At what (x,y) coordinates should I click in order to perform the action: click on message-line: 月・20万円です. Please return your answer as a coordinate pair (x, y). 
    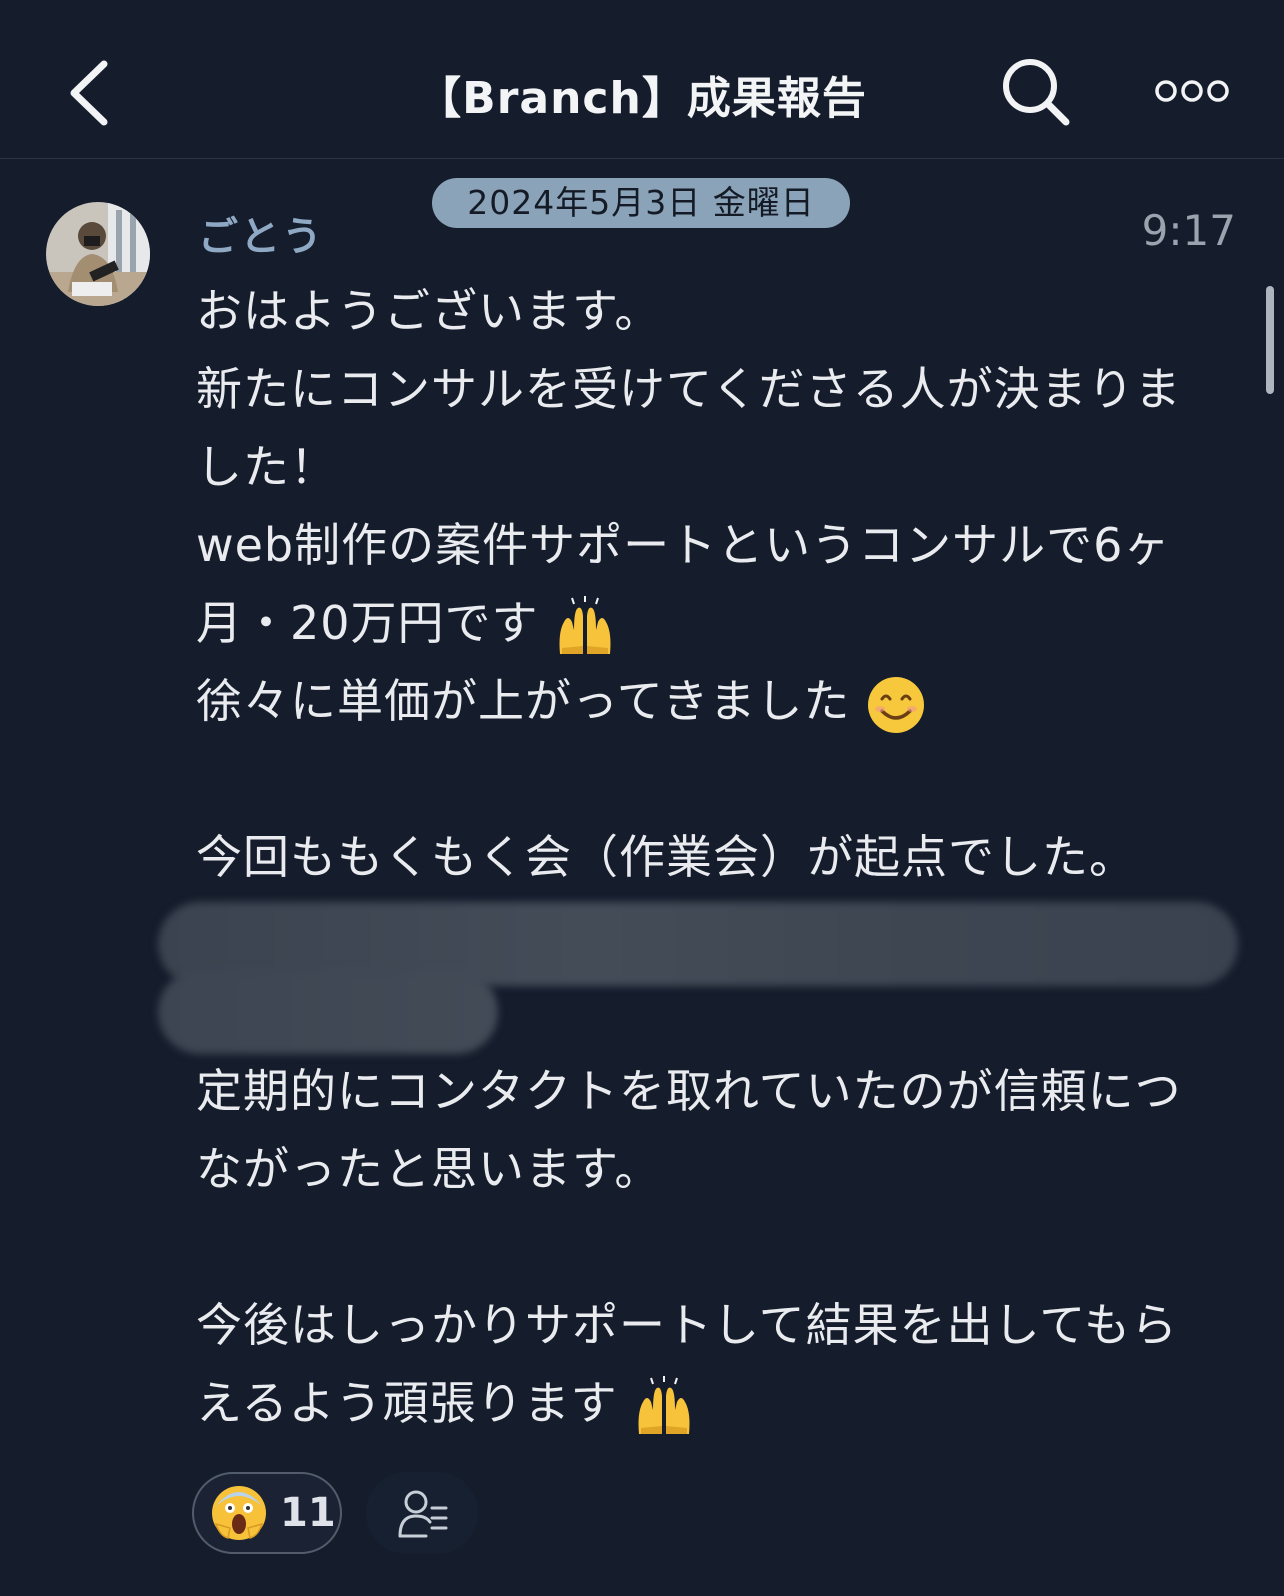
    Looking at the image, I should click on (367, 623).